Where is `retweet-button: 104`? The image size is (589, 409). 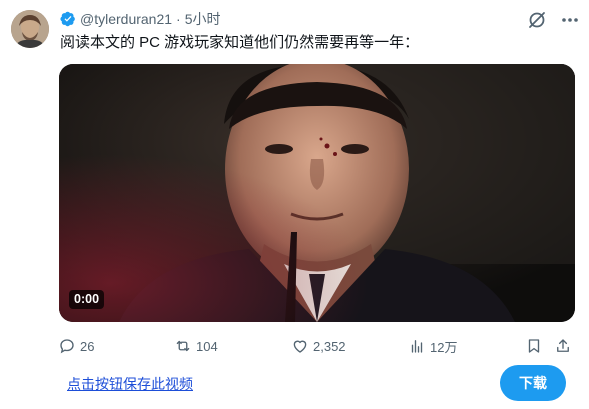 retweet-button: 104 is located at coordinates (196, 346).